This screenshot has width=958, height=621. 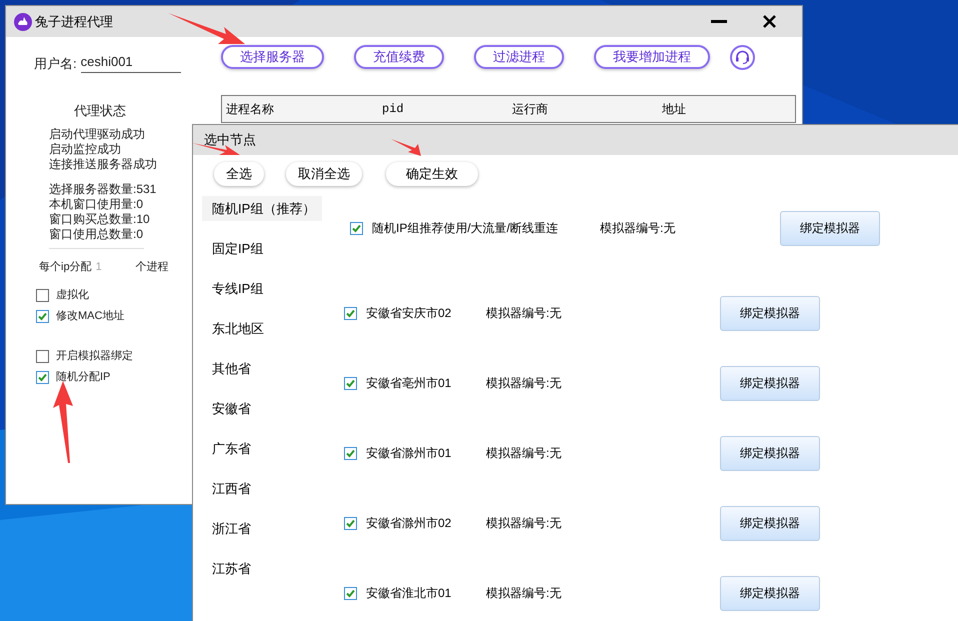 What do you see at coordinates (262, 488) in the screenshot?
I see `group-item: 江西省` at bounding box center [262, 488].